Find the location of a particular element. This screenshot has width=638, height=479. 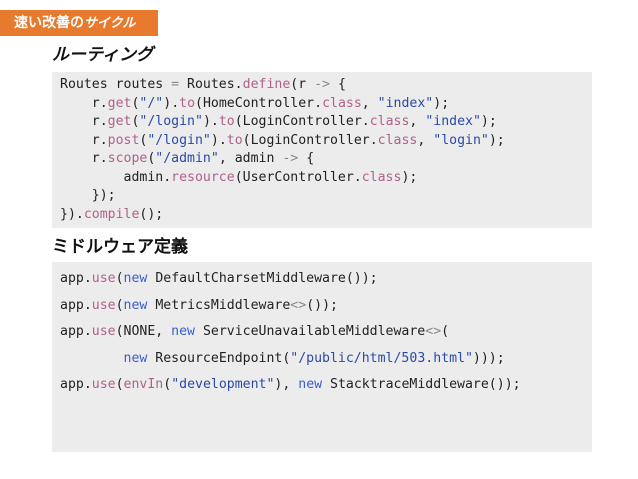

code-line: }).compile(); is located at coordinates (112, 214).